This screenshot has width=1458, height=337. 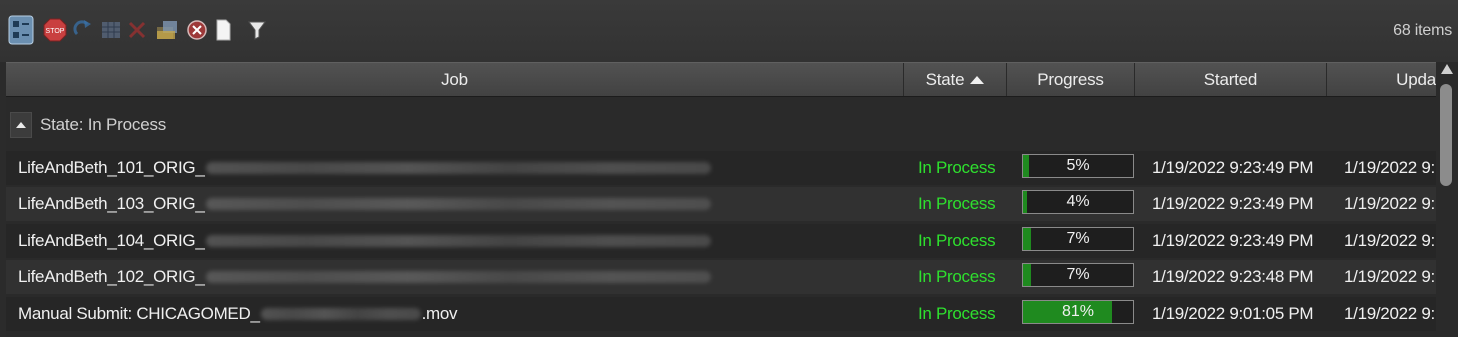 I want to click on scrollbar-thumb, so click(x=1446, y=135).